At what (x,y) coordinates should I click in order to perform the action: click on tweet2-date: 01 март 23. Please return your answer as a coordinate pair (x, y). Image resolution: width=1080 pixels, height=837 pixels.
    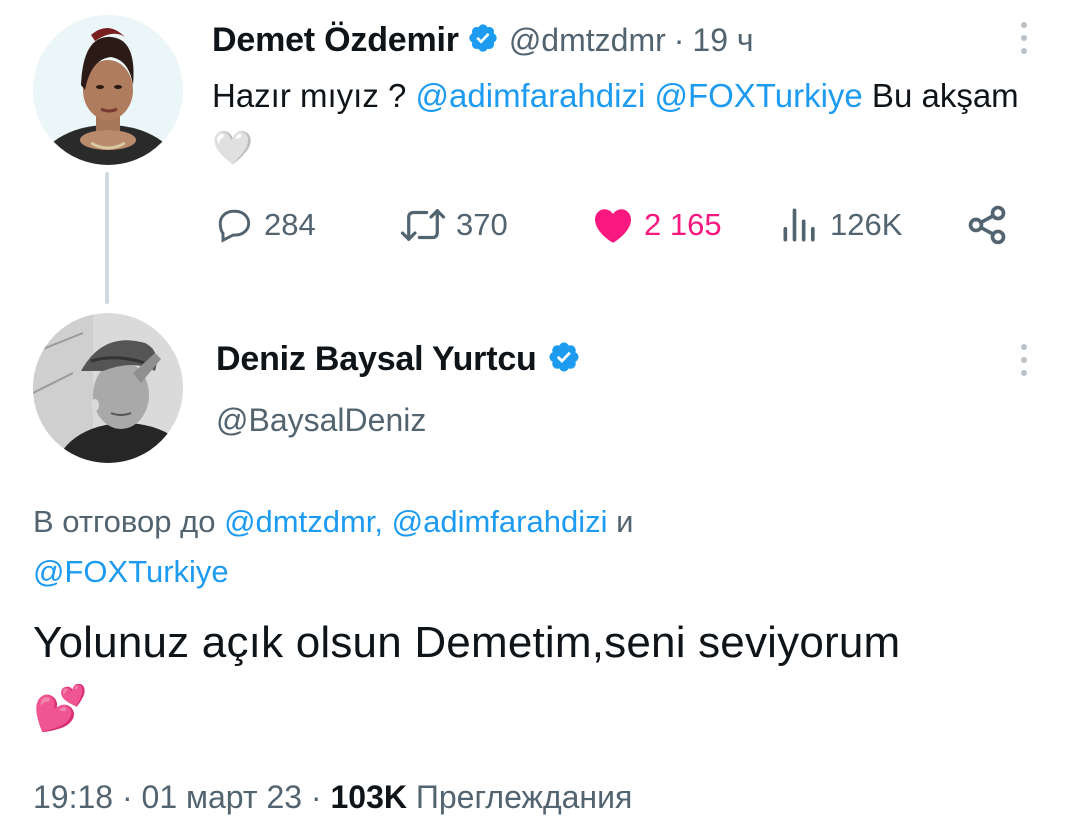
    Looking at the image, I should click on (222, 797).